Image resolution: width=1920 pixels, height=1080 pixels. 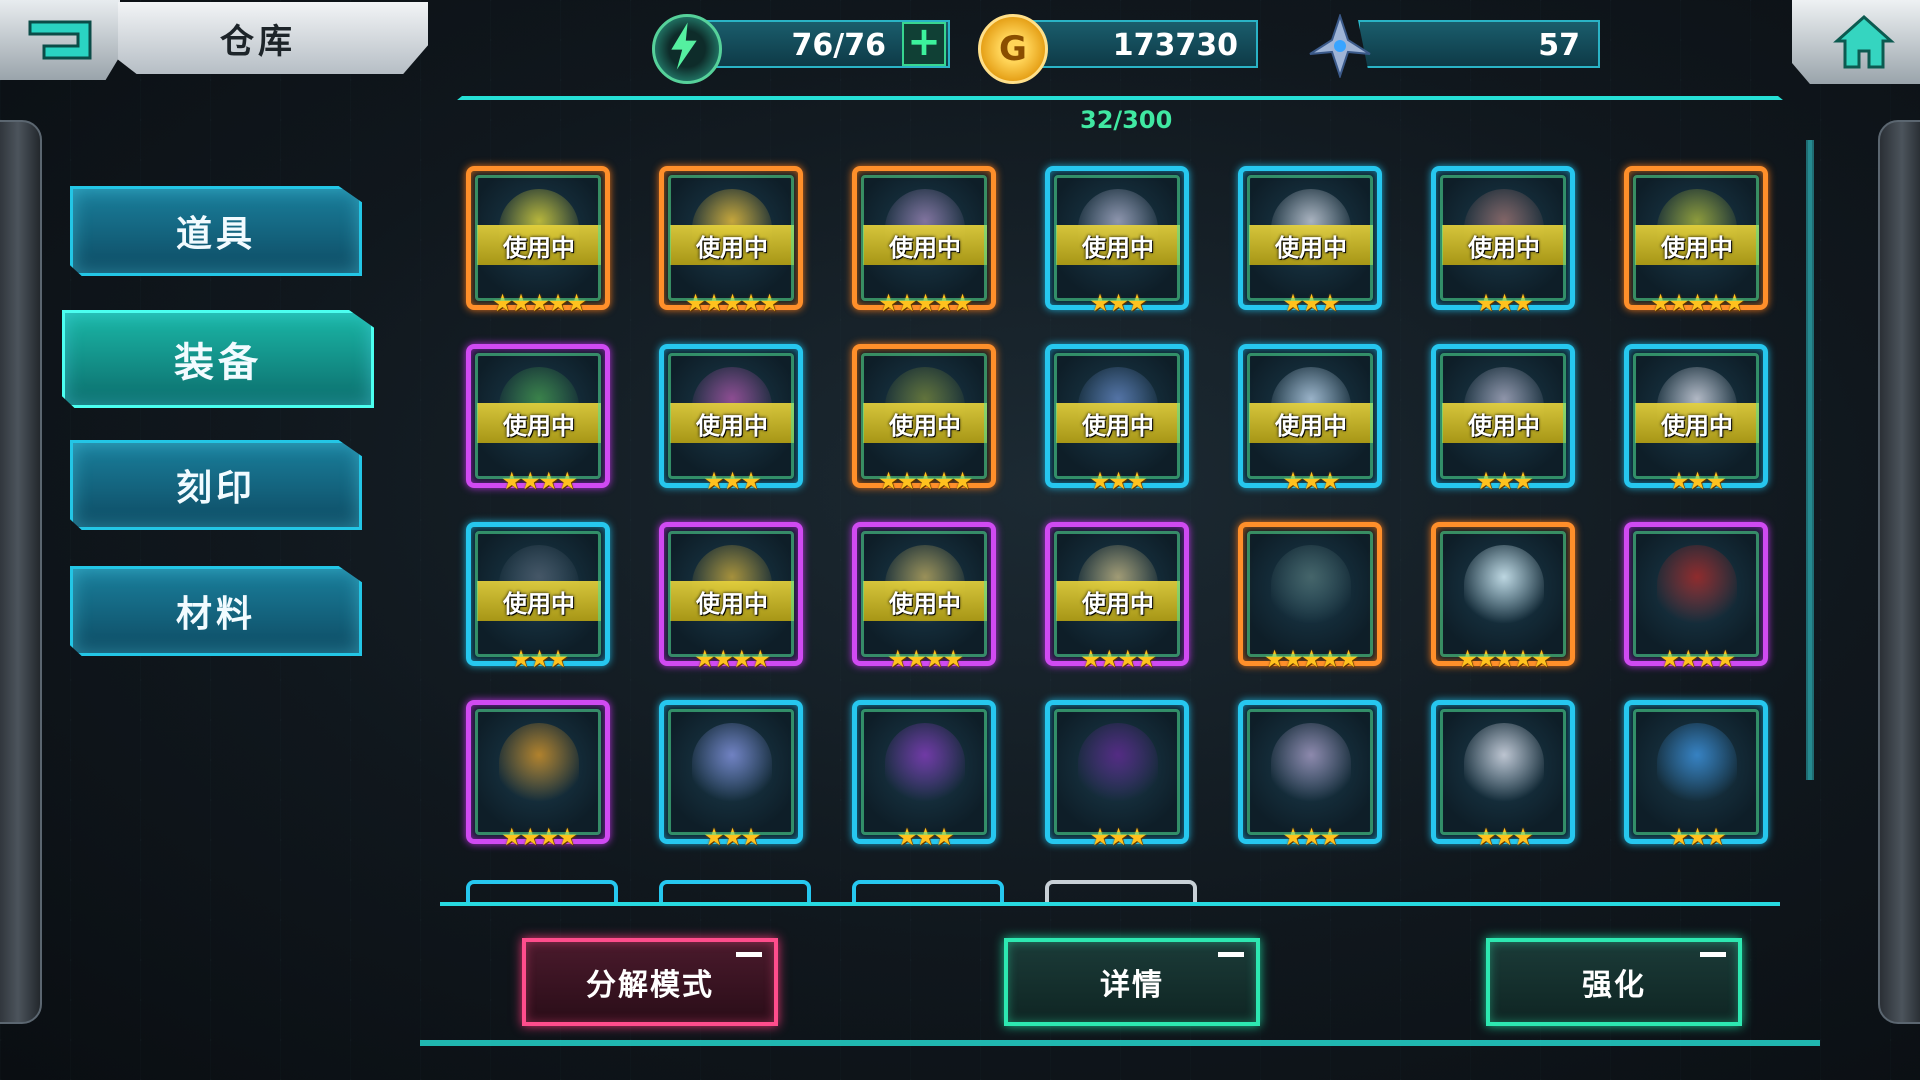 What do you see at coordinates (216, 231) in the screenshot?
I see `tab-items: 道具` at bounding box center [216, 231].